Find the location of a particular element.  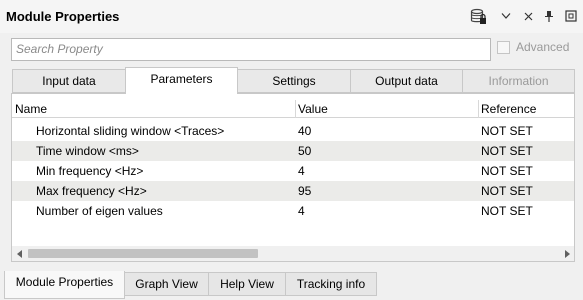

parameter-value: 50 is located at coordinates (304, 151).